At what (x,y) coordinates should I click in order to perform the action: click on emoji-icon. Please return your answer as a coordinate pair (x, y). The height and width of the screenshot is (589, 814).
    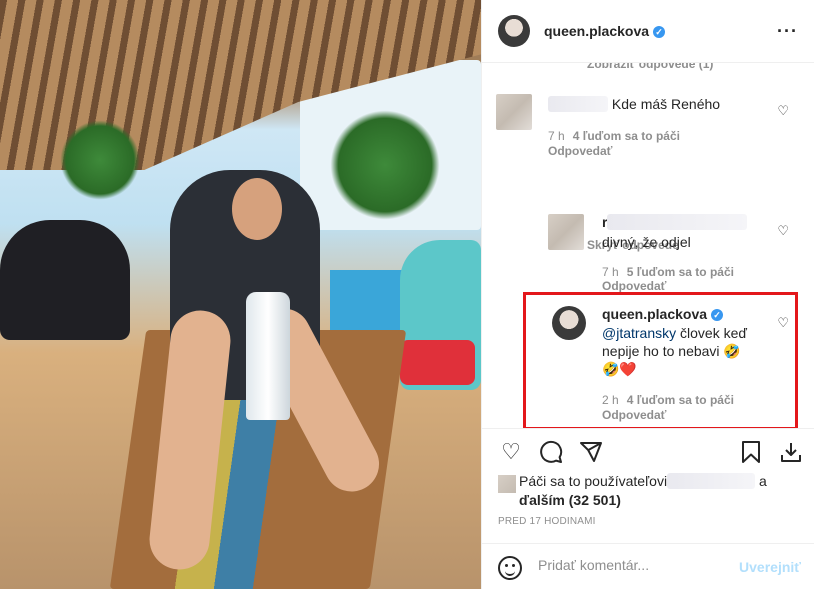
    Looking at the image, I should click on (510, 568).